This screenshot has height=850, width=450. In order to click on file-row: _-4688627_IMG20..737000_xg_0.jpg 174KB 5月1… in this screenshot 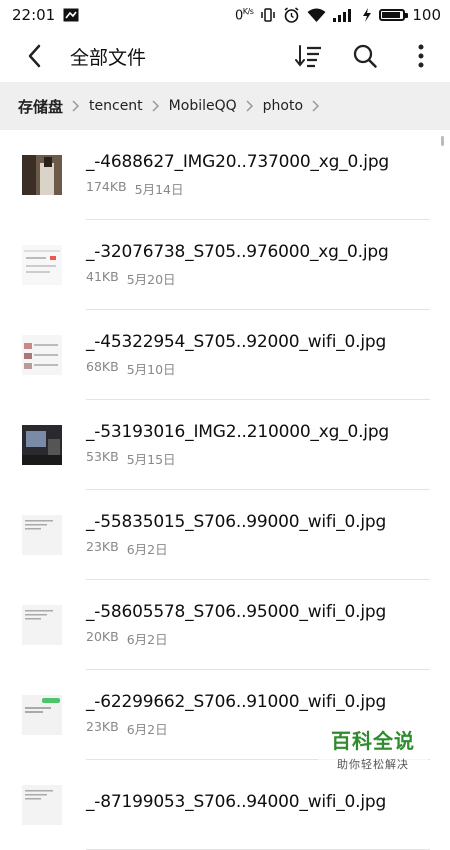, I will do `click(225, 175)`.